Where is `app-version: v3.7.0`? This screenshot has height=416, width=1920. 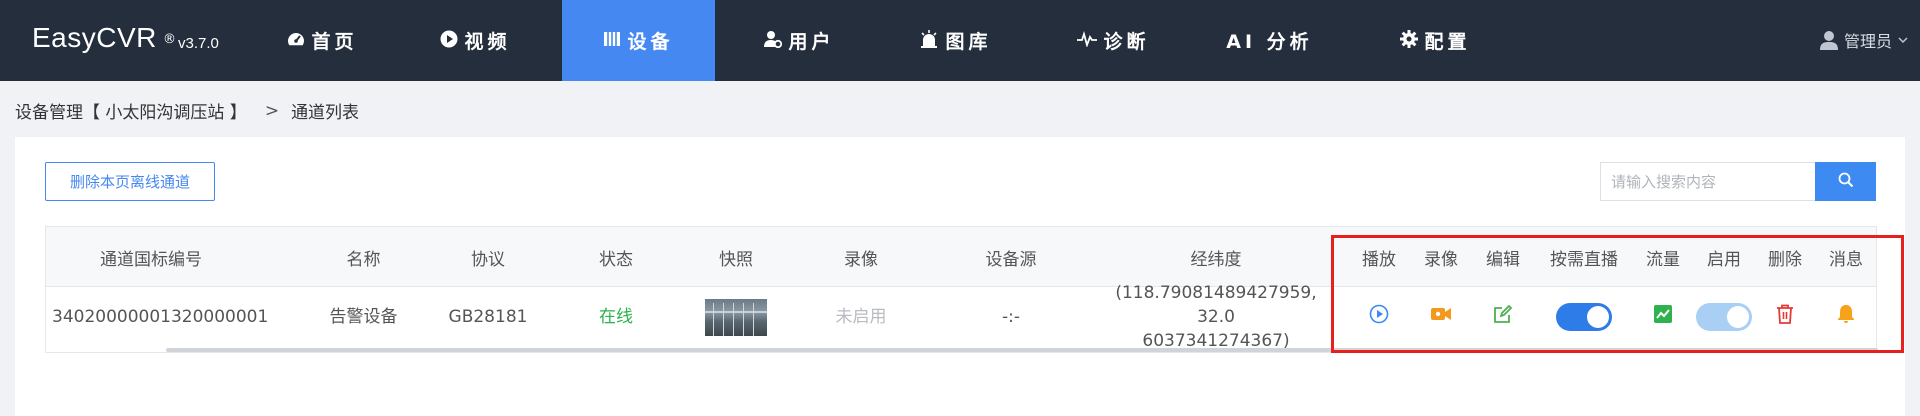 app-version: v3.7.0 is located at coordinates (198, 43).